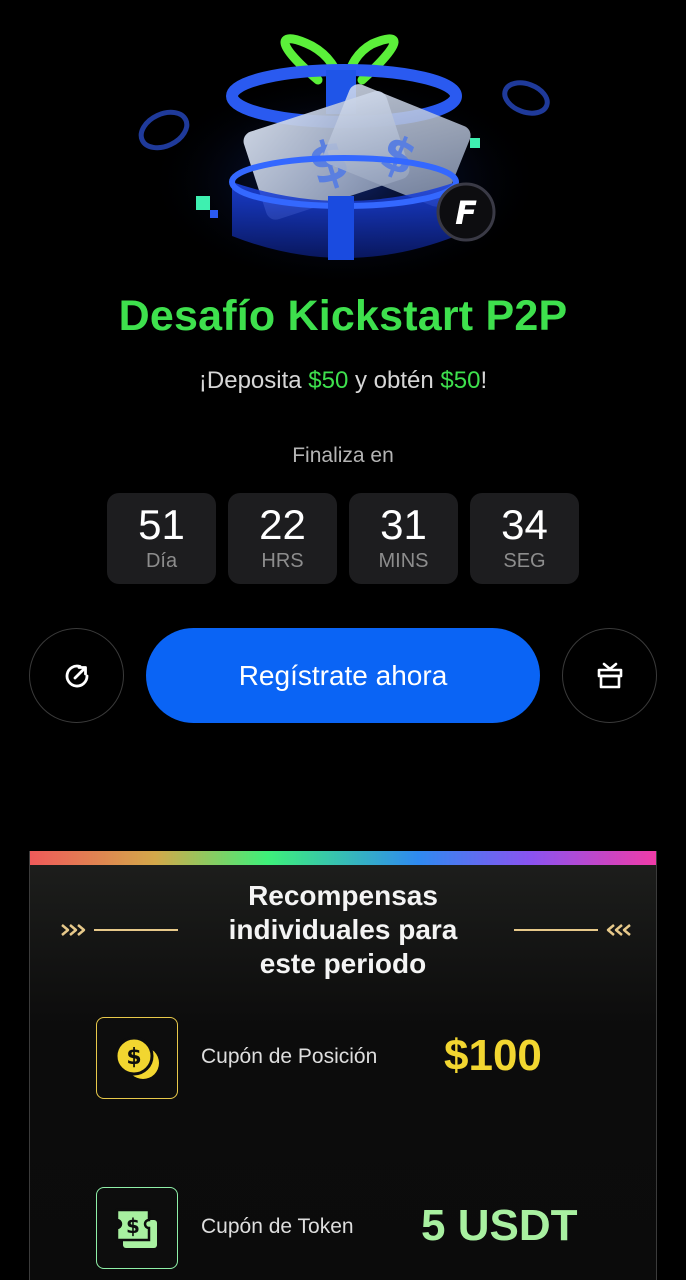  What do you see at coordinates (499, 1225) in the screenshot?
I see `reward-value: 5 USDT` at bounding box center [499, 1225].